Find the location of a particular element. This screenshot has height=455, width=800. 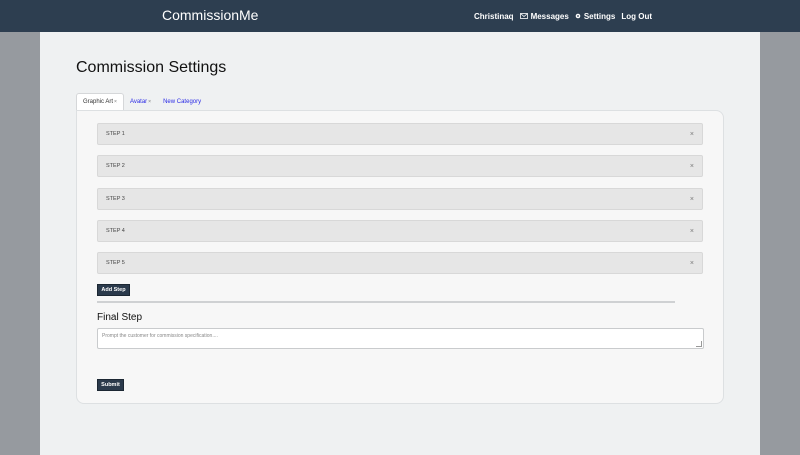

step-label: STEP 1 is located at coordinates (115, 134).